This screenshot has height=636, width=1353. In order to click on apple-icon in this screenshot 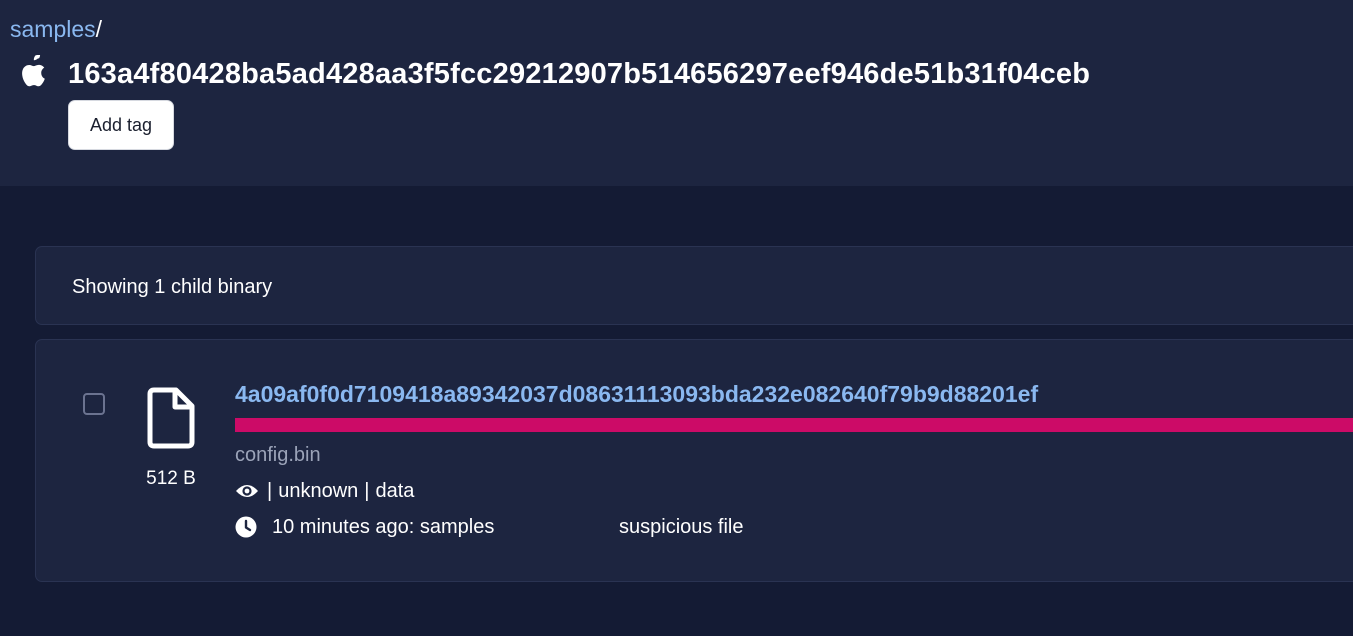, I will do `click(33, 71)`.